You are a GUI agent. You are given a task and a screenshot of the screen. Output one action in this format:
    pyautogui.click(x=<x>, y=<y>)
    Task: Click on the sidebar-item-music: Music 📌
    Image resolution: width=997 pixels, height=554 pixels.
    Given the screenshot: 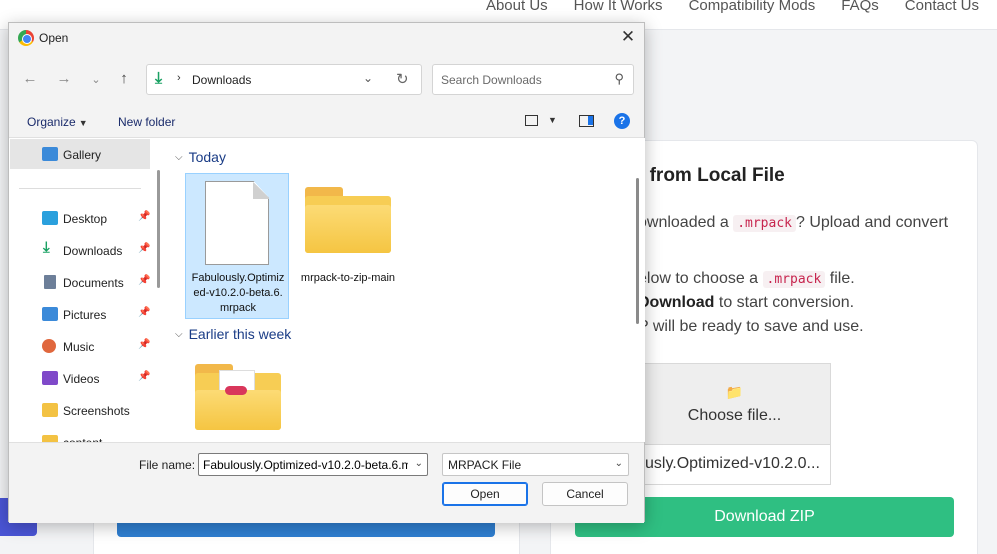 What is the action you would take?
    pyautogui.click(x=80, y=346)
    